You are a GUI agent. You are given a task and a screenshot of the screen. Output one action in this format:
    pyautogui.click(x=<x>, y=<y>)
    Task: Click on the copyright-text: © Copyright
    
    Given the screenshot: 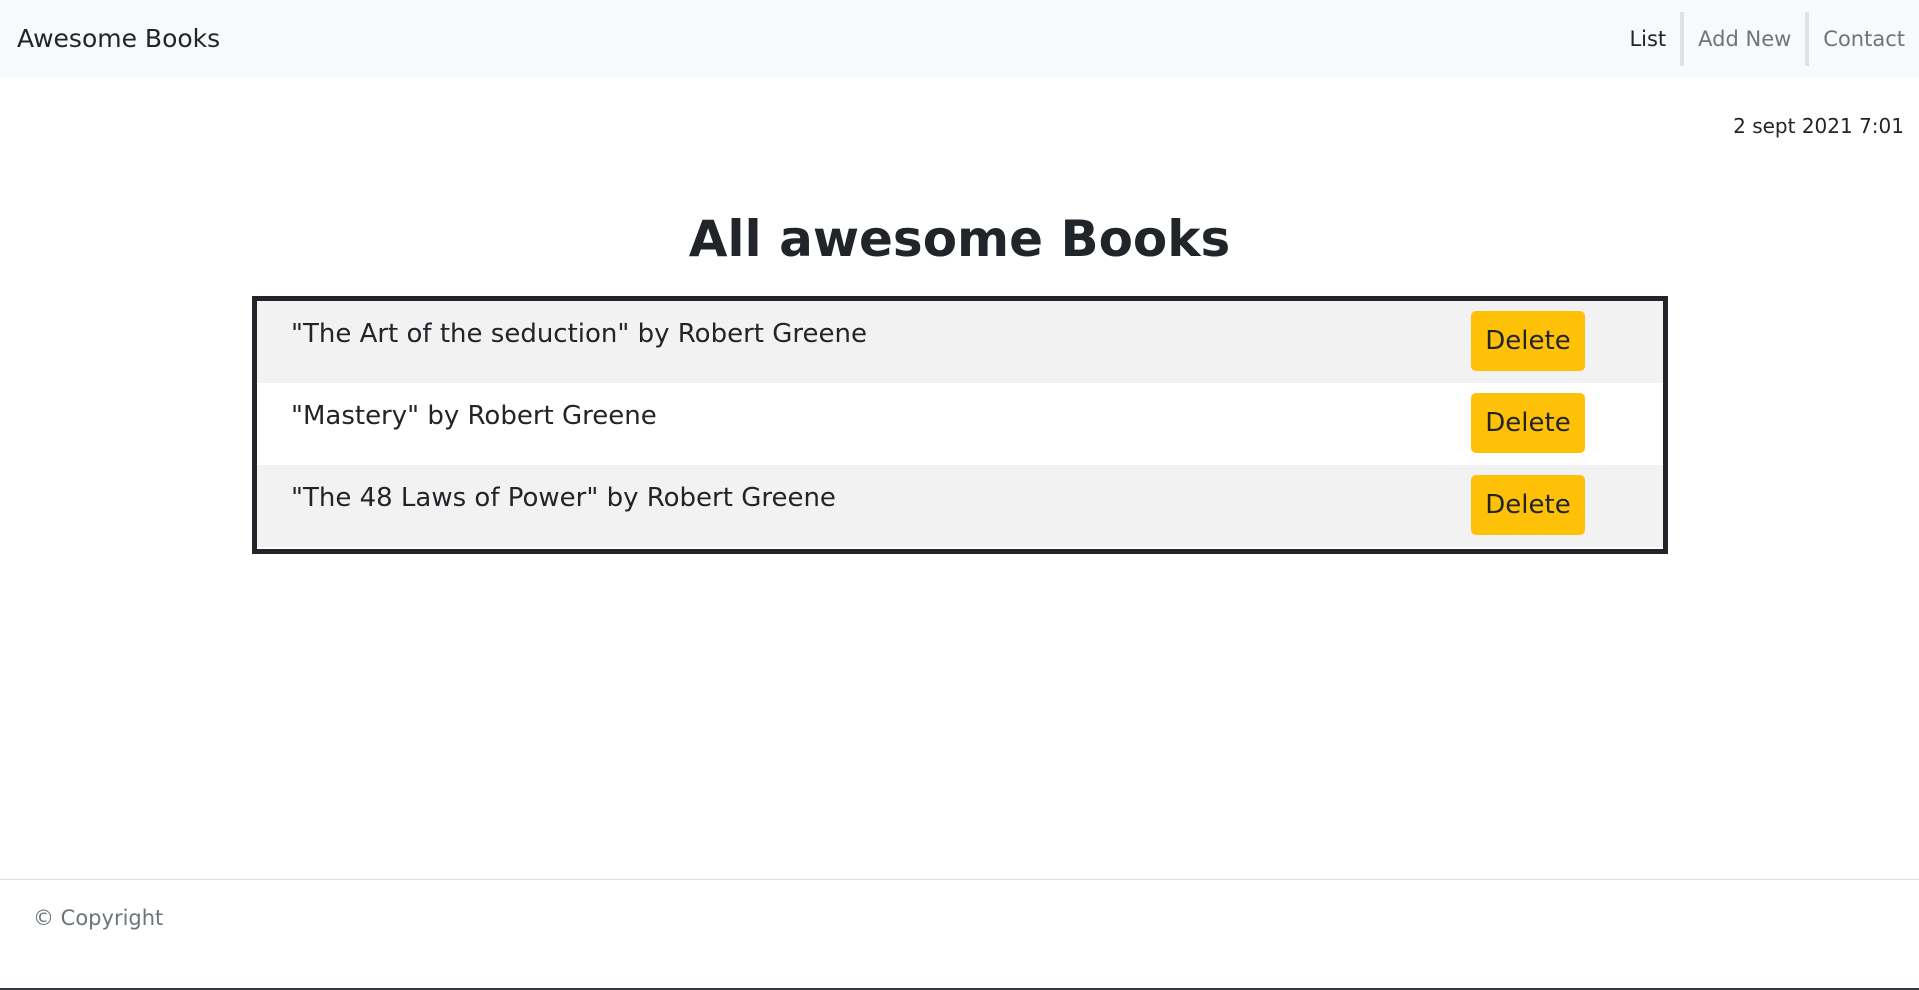 What is the action you would take?
    pyautogui.click(x=98, y=918)
    